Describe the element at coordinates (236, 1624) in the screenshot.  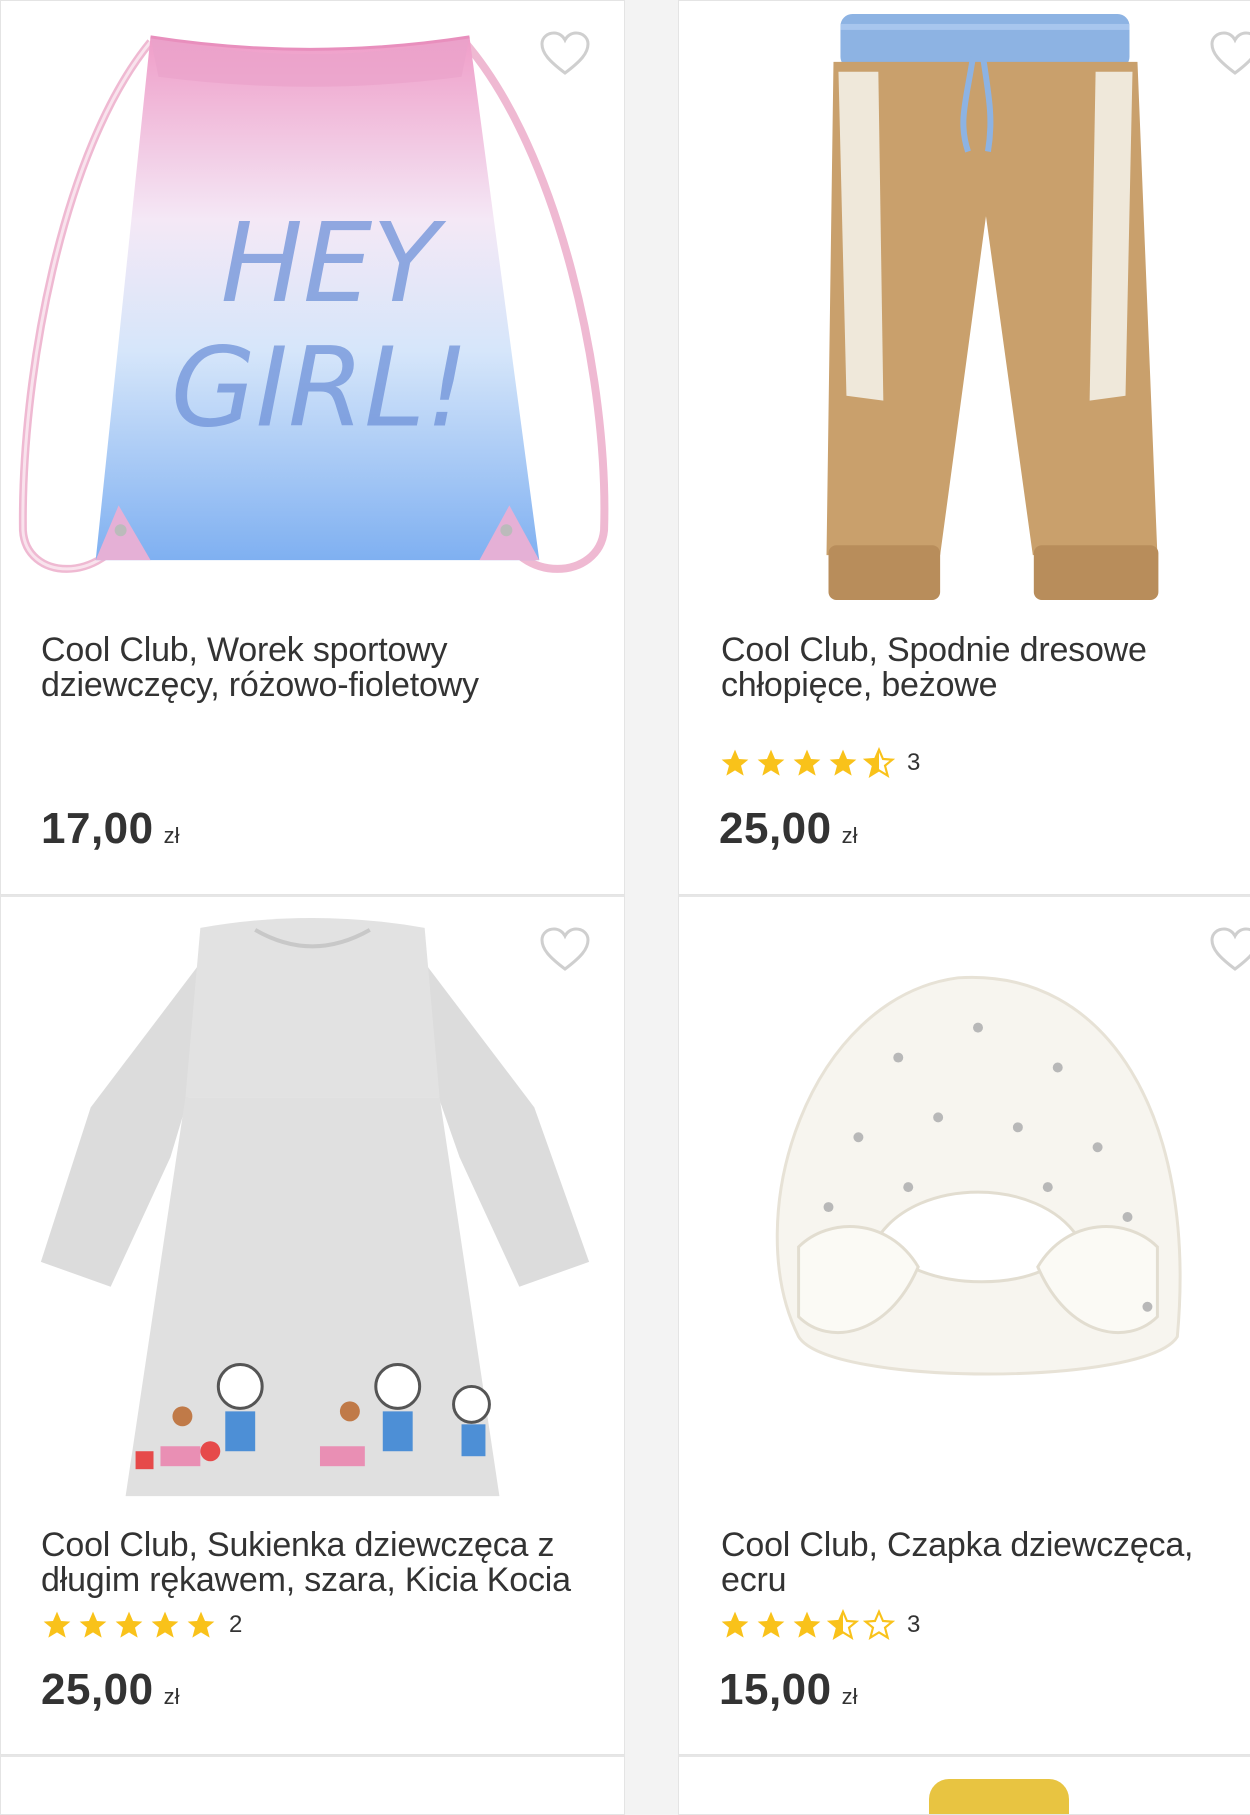
I see `rating-count: 2` at that location.